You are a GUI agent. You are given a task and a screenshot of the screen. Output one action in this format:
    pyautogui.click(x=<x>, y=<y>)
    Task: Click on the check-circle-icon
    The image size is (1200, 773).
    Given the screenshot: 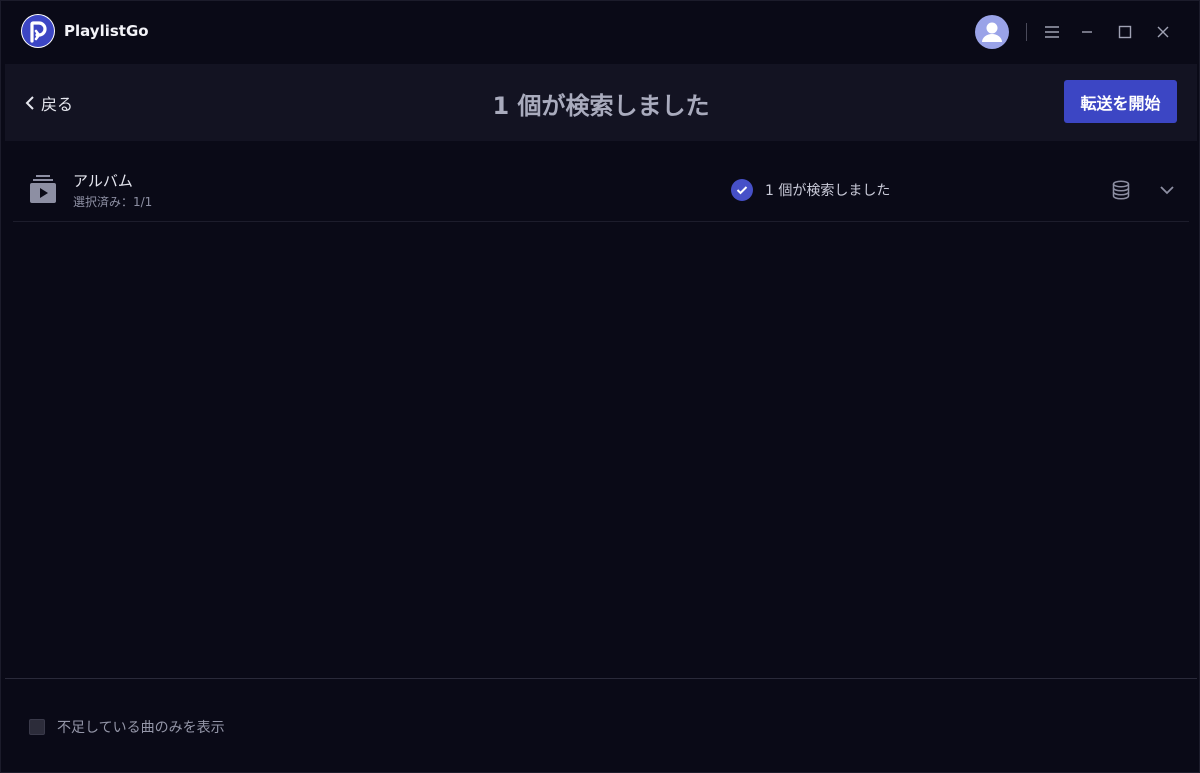 What is the action you would take?
    pyautogui.click(x=742, y=190)
    